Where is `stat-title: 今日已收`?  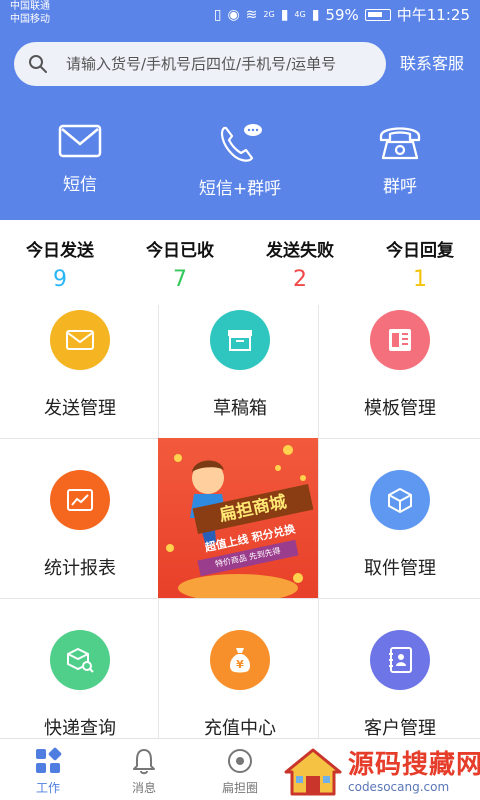 stat-title: 今日已收 is located at coordinates (180, 251).